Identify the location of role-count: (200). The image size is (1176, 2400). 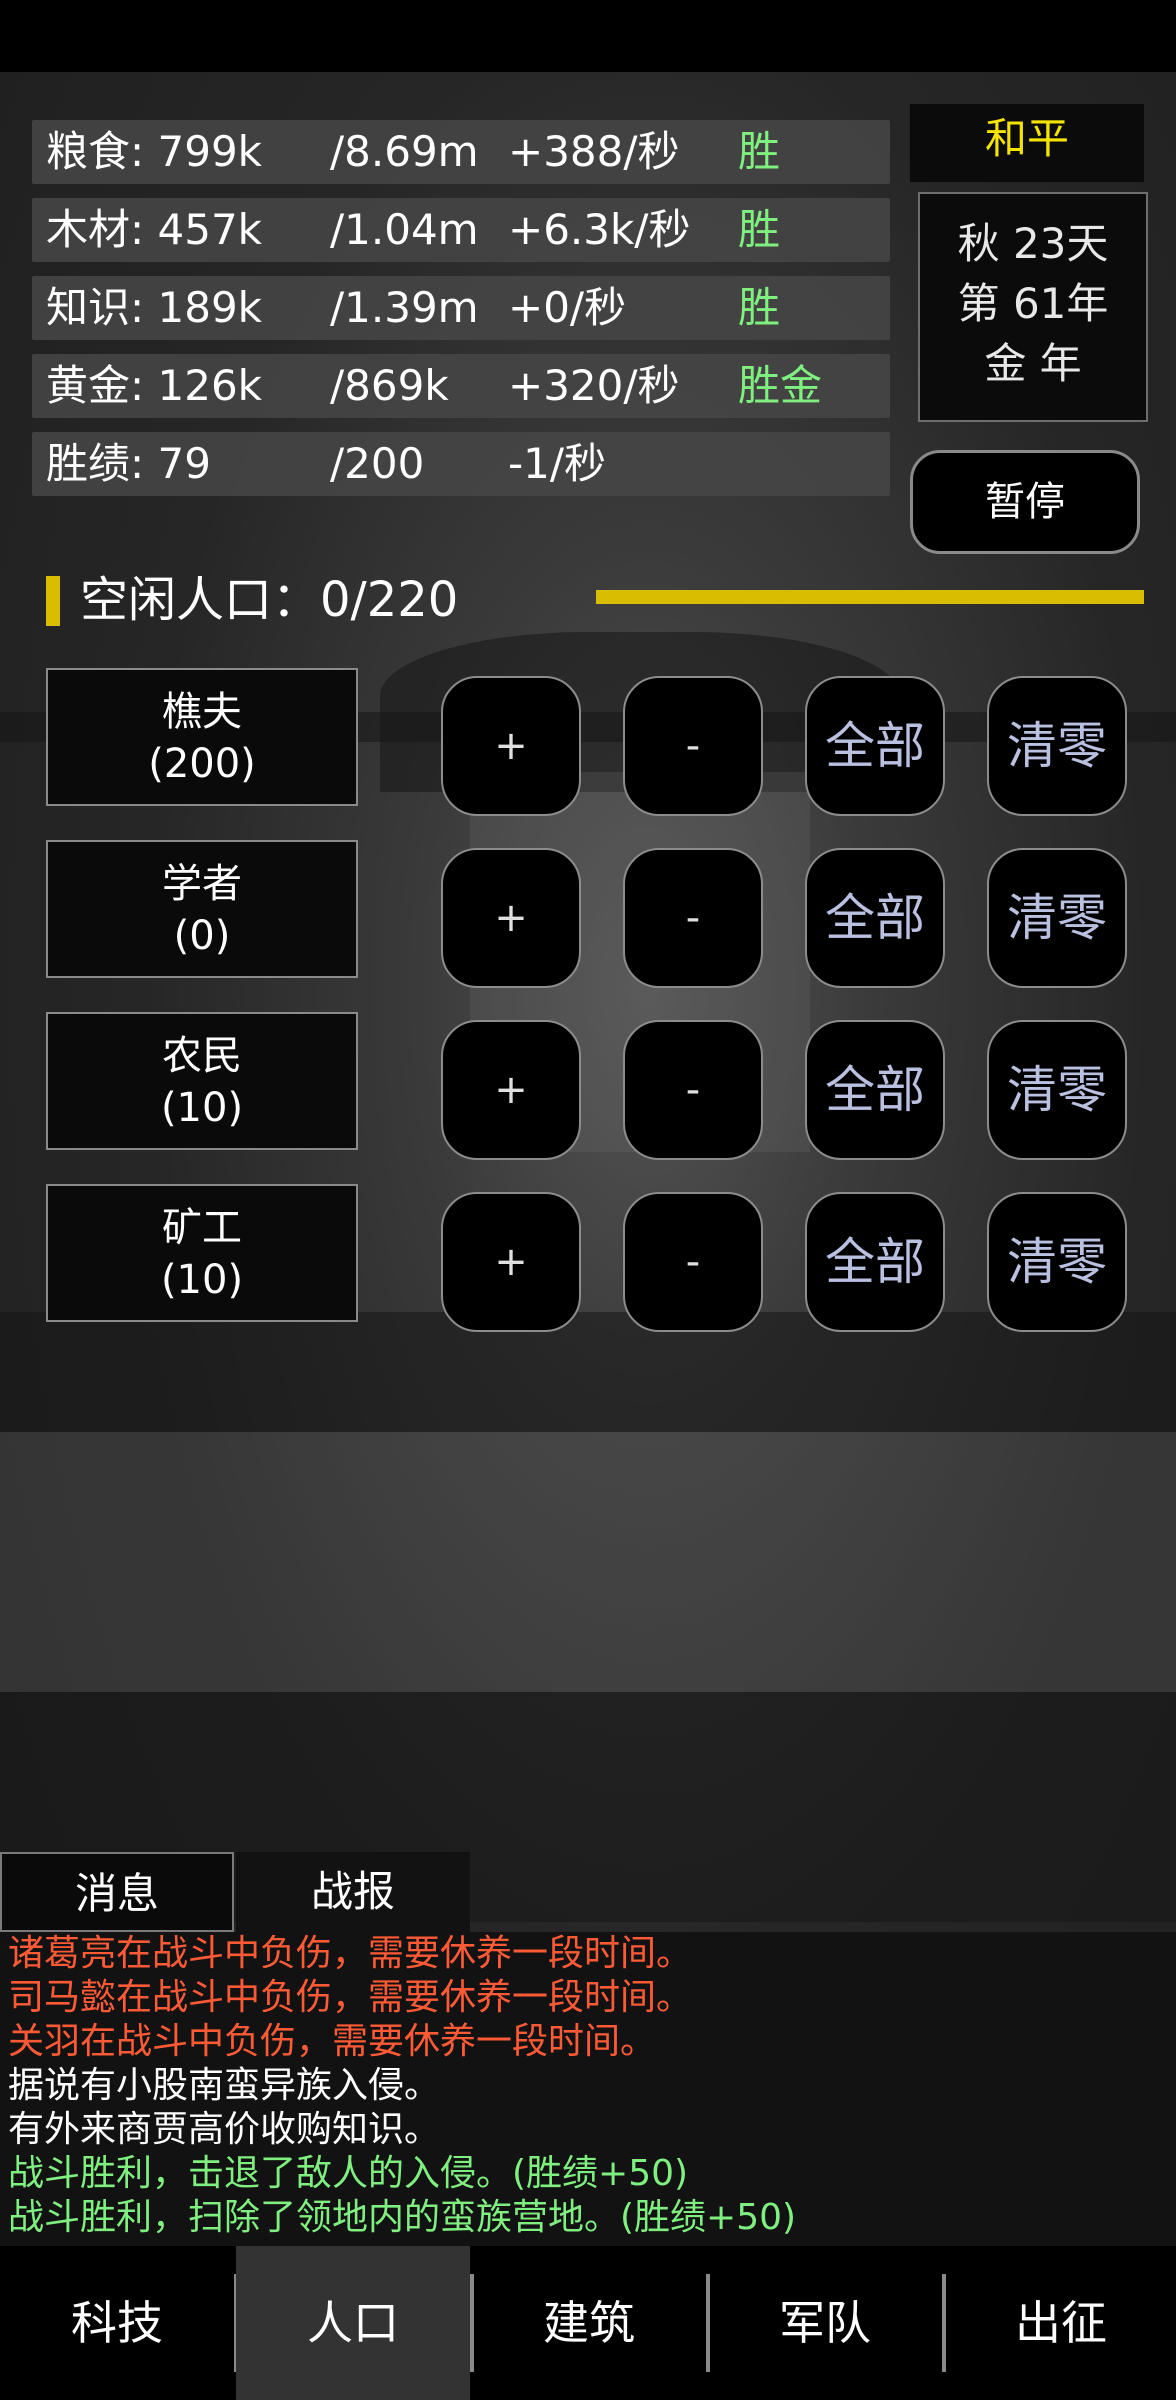
(202, 764).